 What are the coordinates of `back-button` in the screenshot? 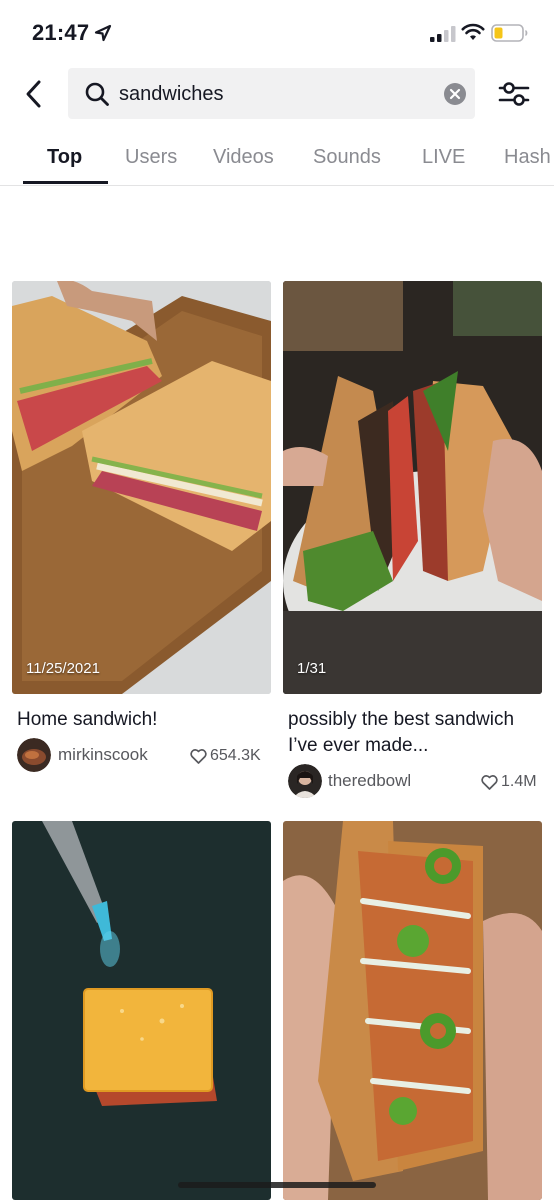 It's located at (34, 94).